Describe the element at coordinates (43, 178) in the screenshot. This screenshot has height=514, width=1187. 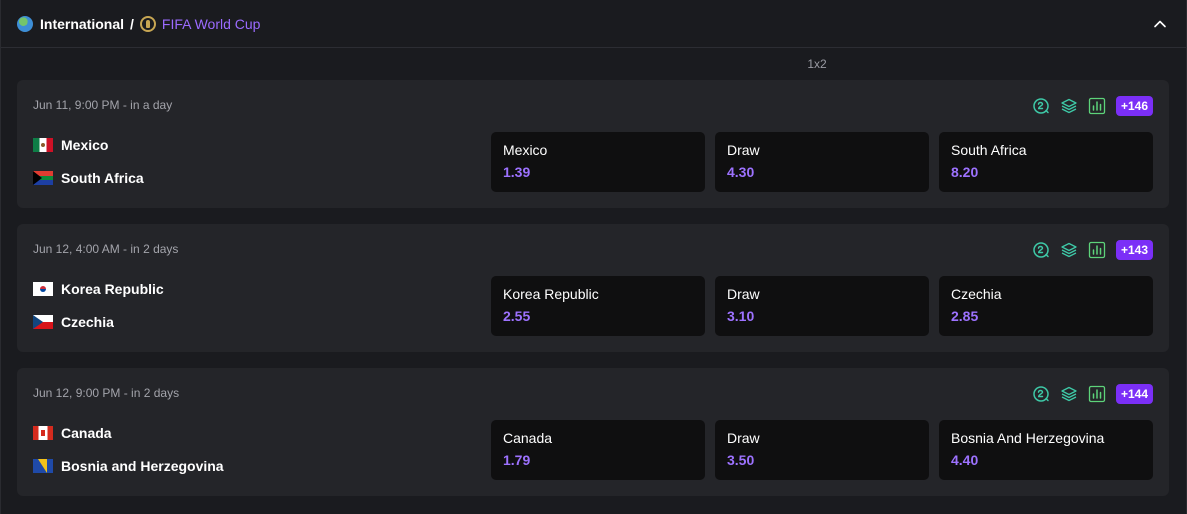
I see `south-africa-flag-icon` at that location.